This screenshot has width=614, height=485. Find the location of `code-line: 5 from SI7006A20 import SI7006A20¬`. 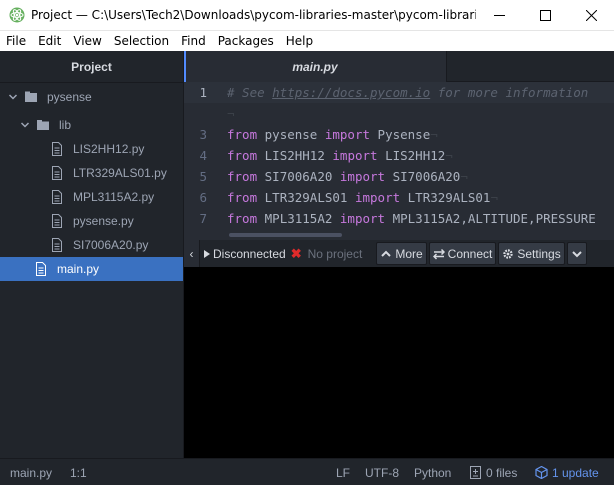

code-line: 5 from SI7006A20 import SI7006A20¬ is located at coordinates (399, 176).